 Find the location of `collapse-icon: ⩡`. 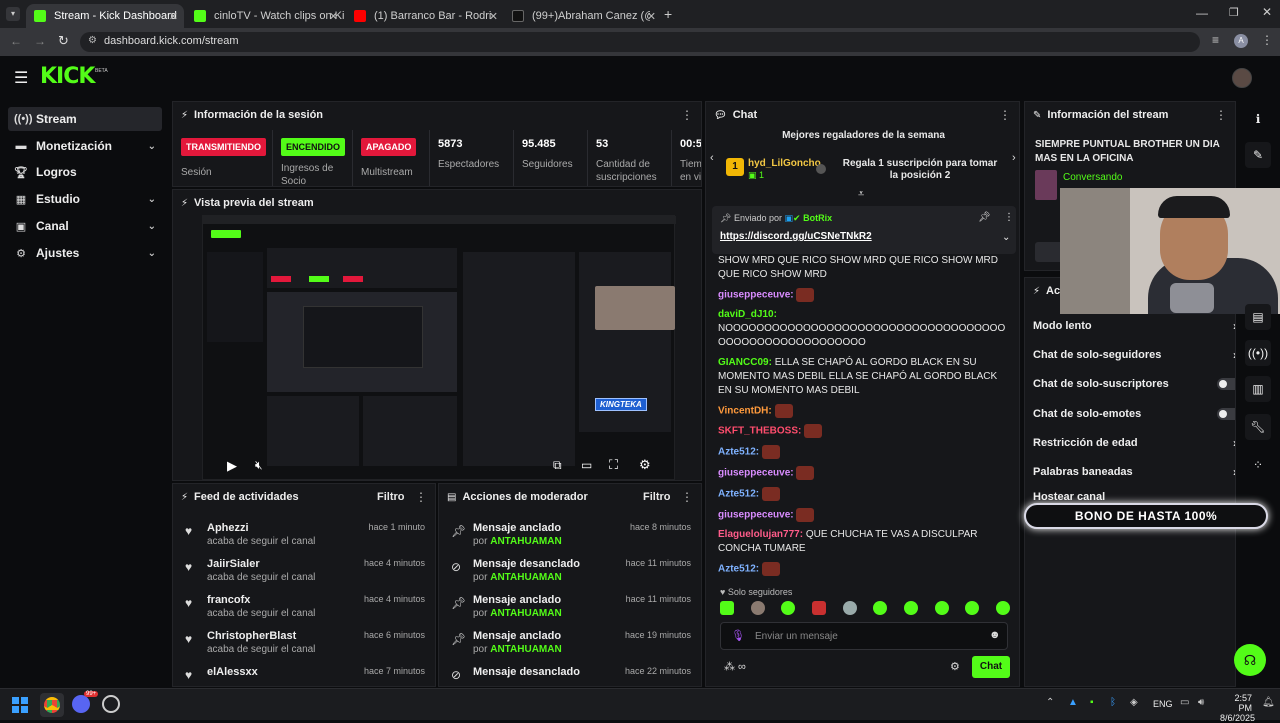

collapse-icon: ⩡ is located at coordinates (861, 194).